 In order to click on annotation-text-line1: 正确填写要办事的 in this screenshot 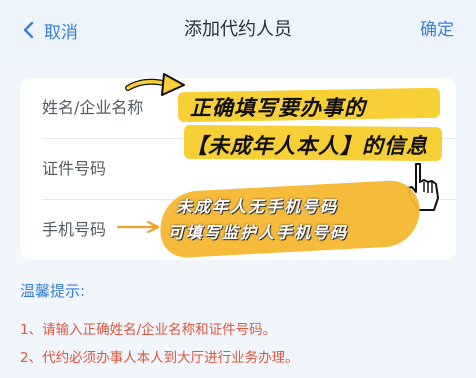, I will do `click(278, 108)`.